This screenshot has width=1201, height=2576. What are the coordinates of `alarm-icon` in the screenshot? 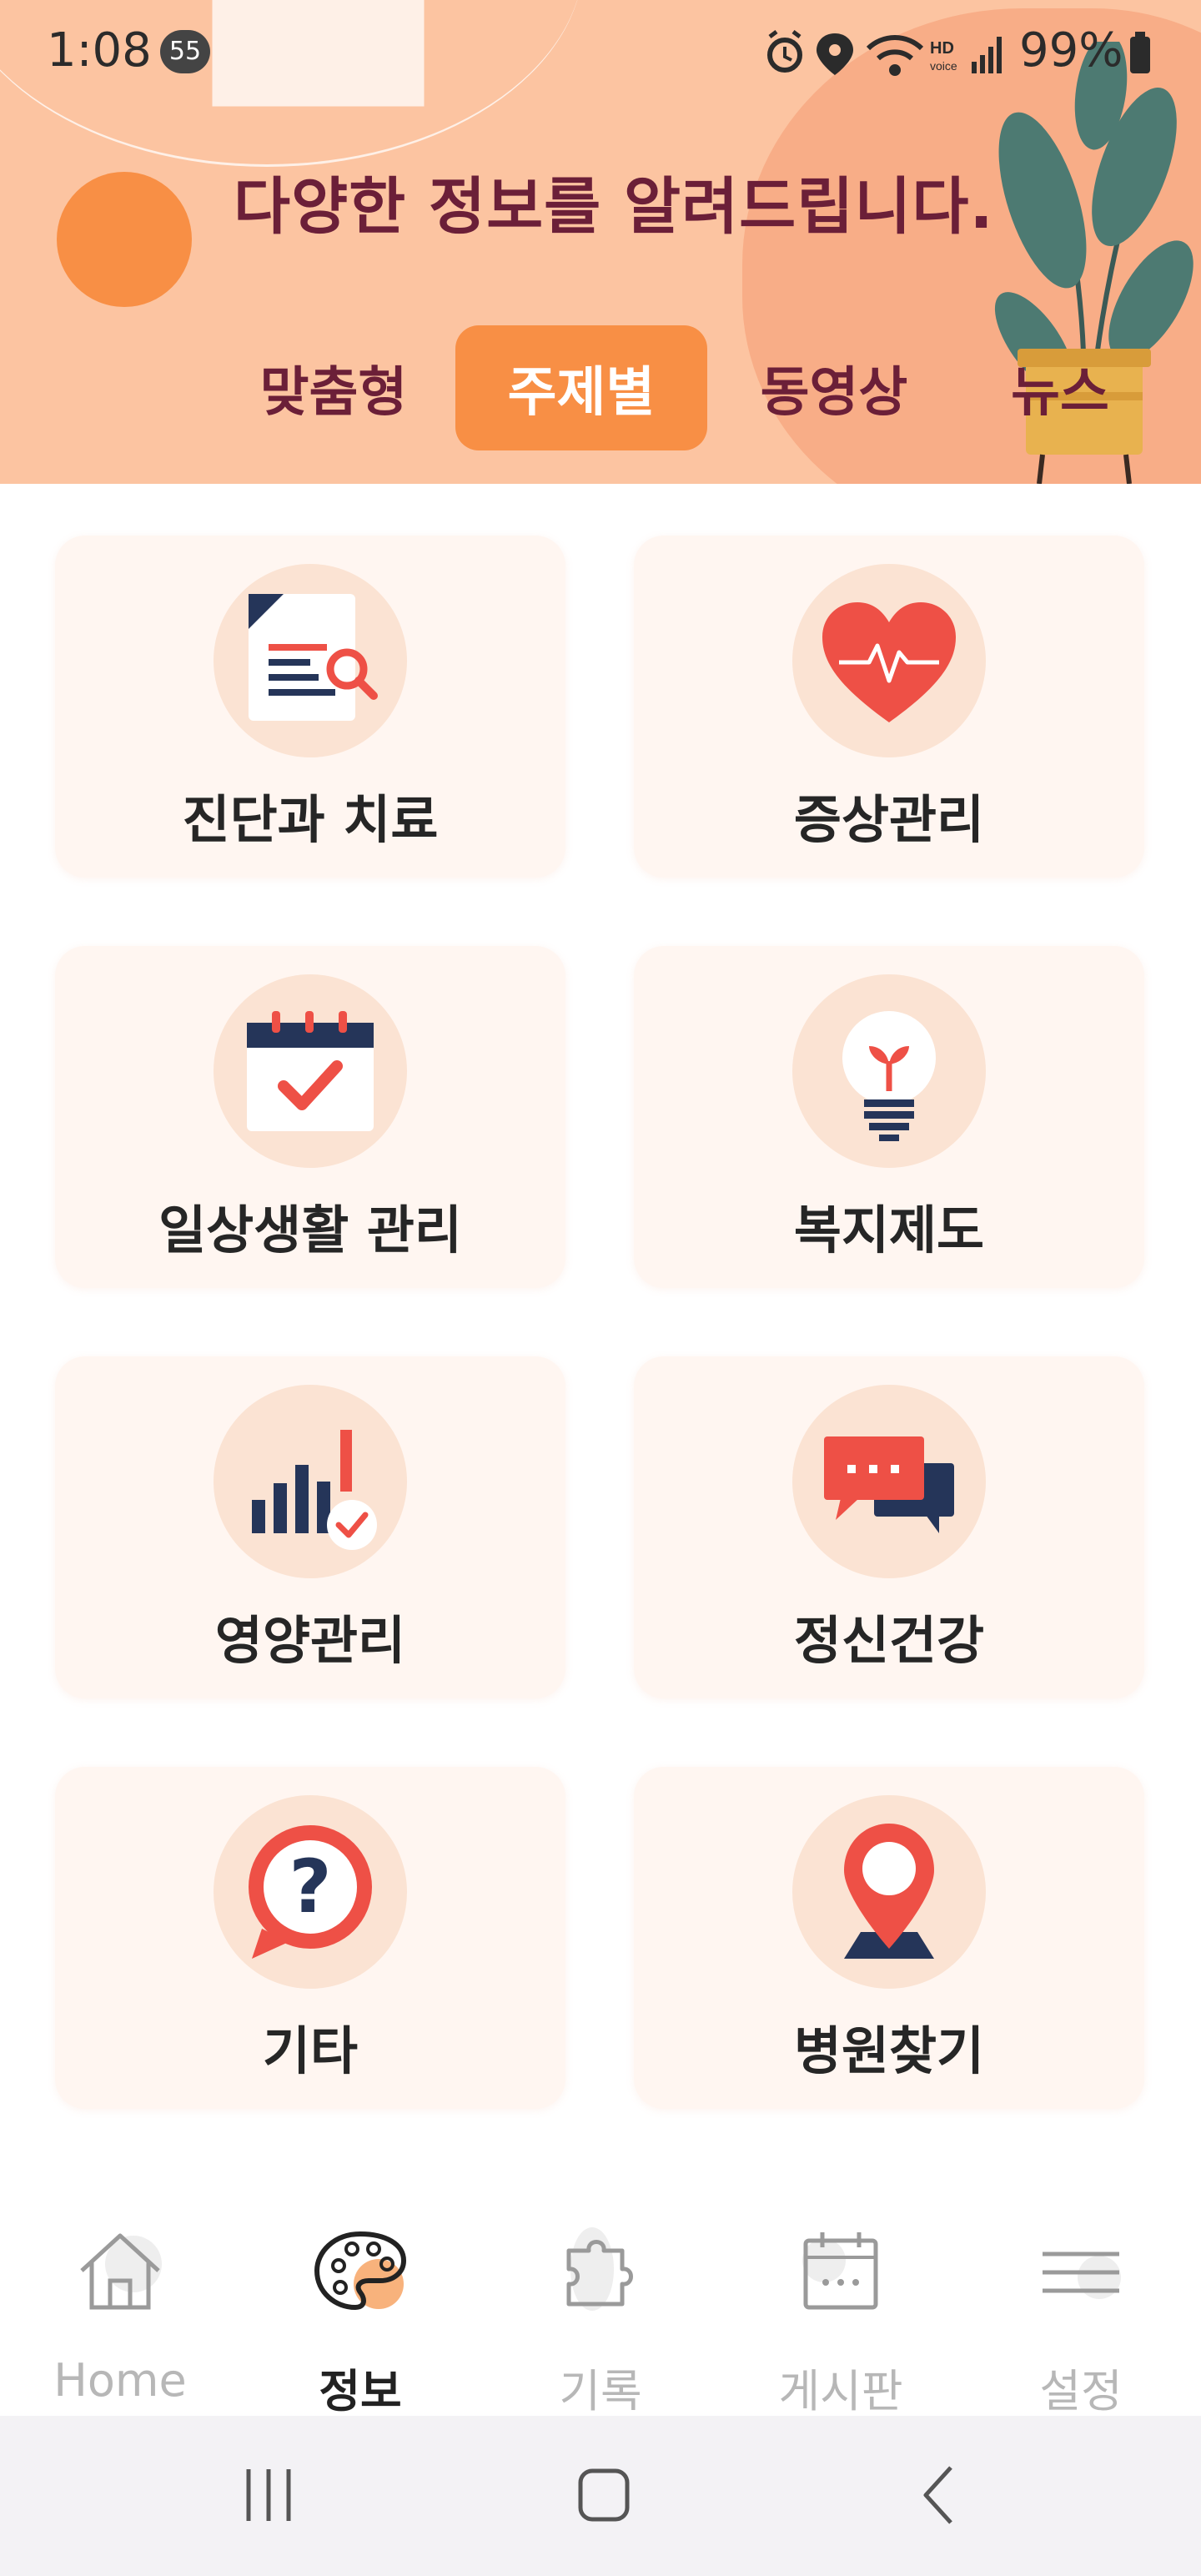 It's located at (785, 51).